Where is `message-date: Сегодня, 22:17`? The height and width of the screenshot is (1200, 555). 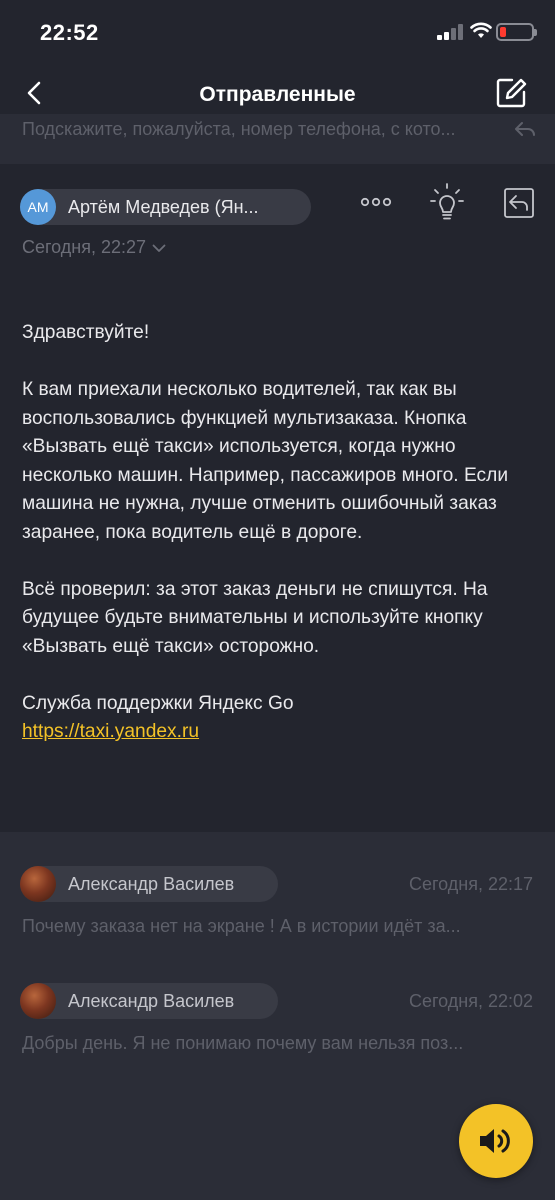 message-date: Сегодня, 22:17 is located at coordinates (470, 884).